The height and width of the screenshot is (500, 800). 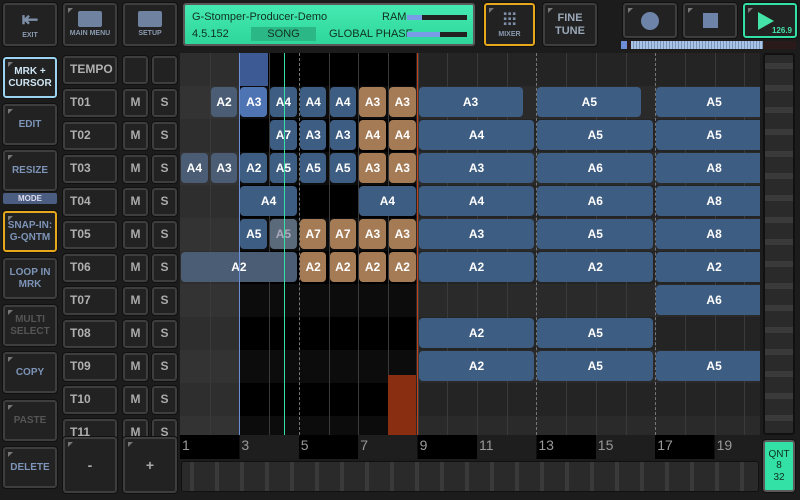 I want to click on fine-tune-button: FINE TUNE, so click(x=570, y=24).